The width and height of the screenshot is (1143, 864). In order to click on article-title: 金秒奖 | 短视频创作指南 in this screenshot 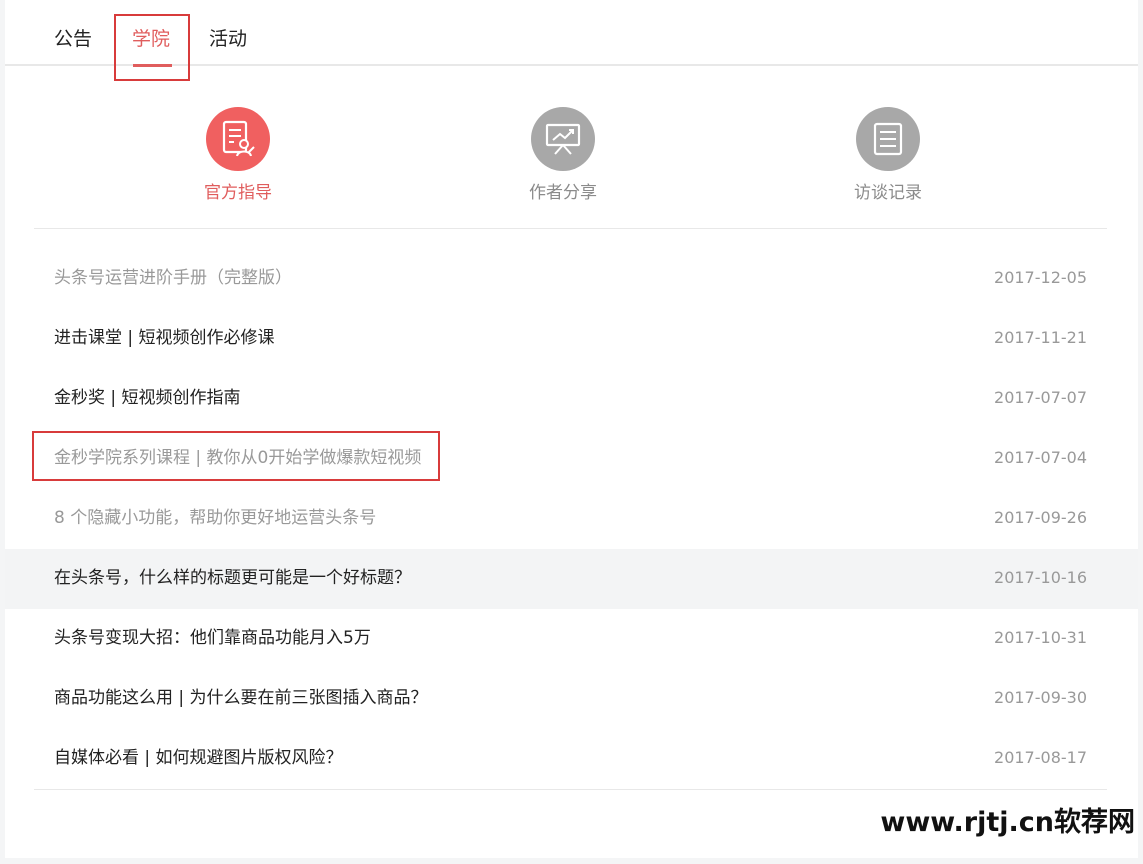, I will do `click(147, 398)`.